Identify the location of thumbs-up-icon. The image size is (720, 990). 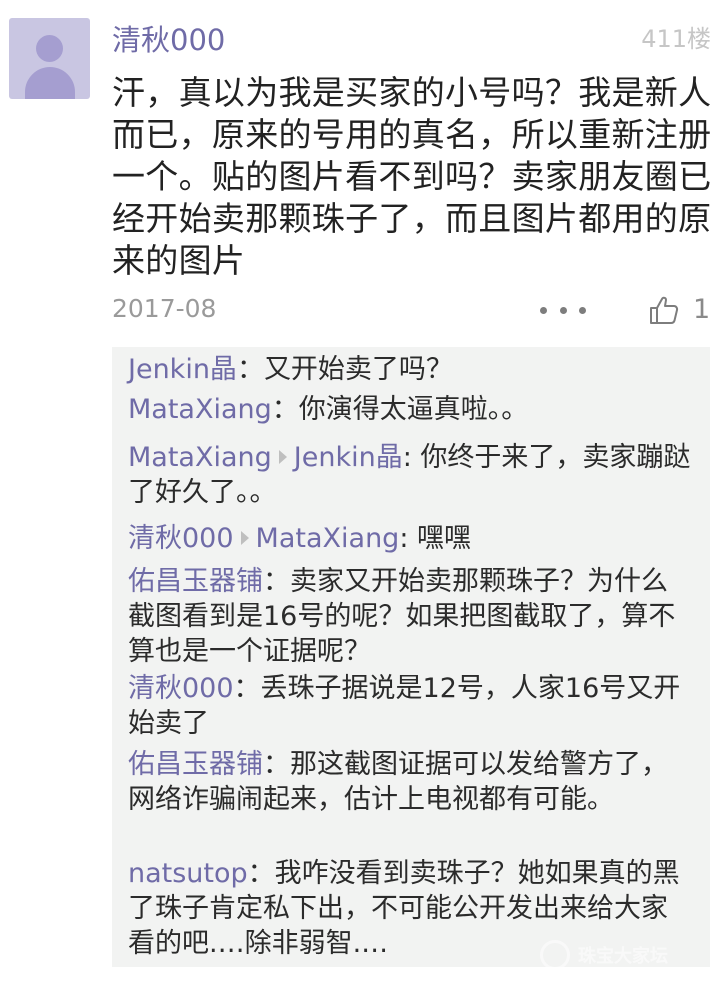
(664, 310).